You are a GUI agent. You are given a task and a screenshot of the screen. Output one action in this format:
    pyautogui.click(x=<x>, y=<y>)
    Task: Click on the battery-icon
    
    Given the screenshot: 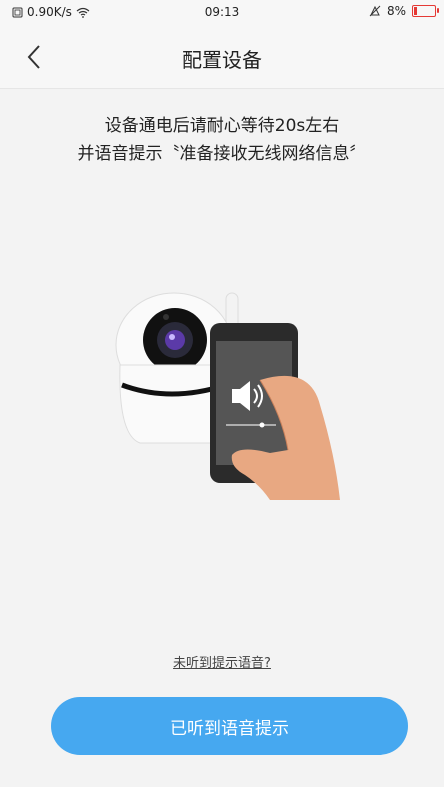 What is the action you would take?
    pyautogui.click(x=425, y=11)
    